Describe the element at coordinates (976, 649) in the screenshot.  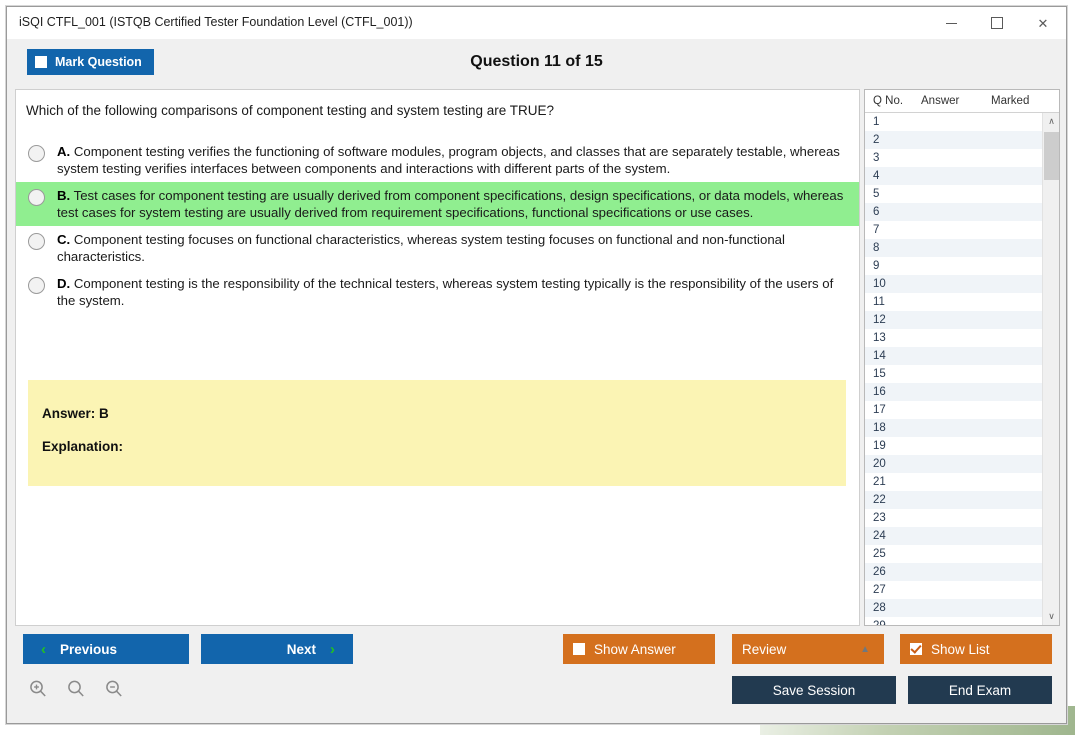
I see `show-list-button: Show List` at that location.